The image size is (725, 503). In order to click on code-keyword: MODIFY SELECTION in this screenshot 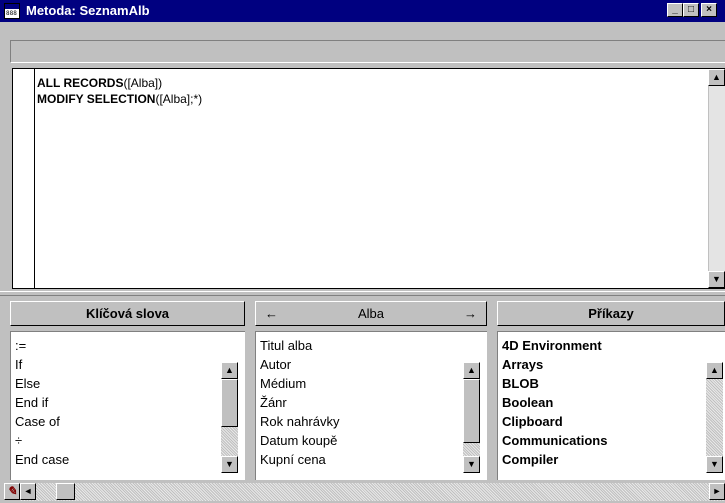, I will do `click(96, 99)`.